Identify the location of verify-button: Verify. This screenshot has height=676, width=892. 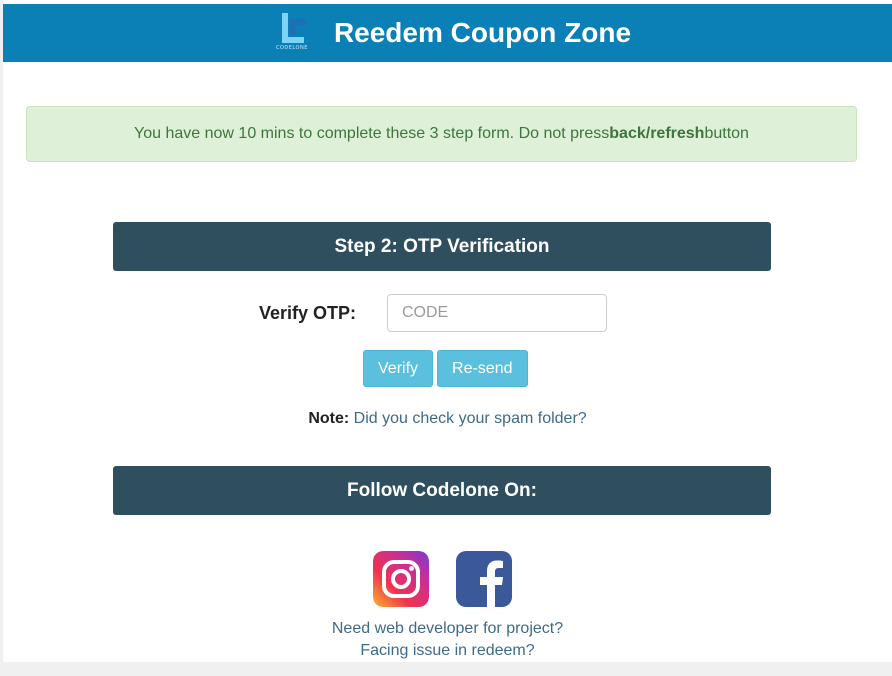
(398, 368).